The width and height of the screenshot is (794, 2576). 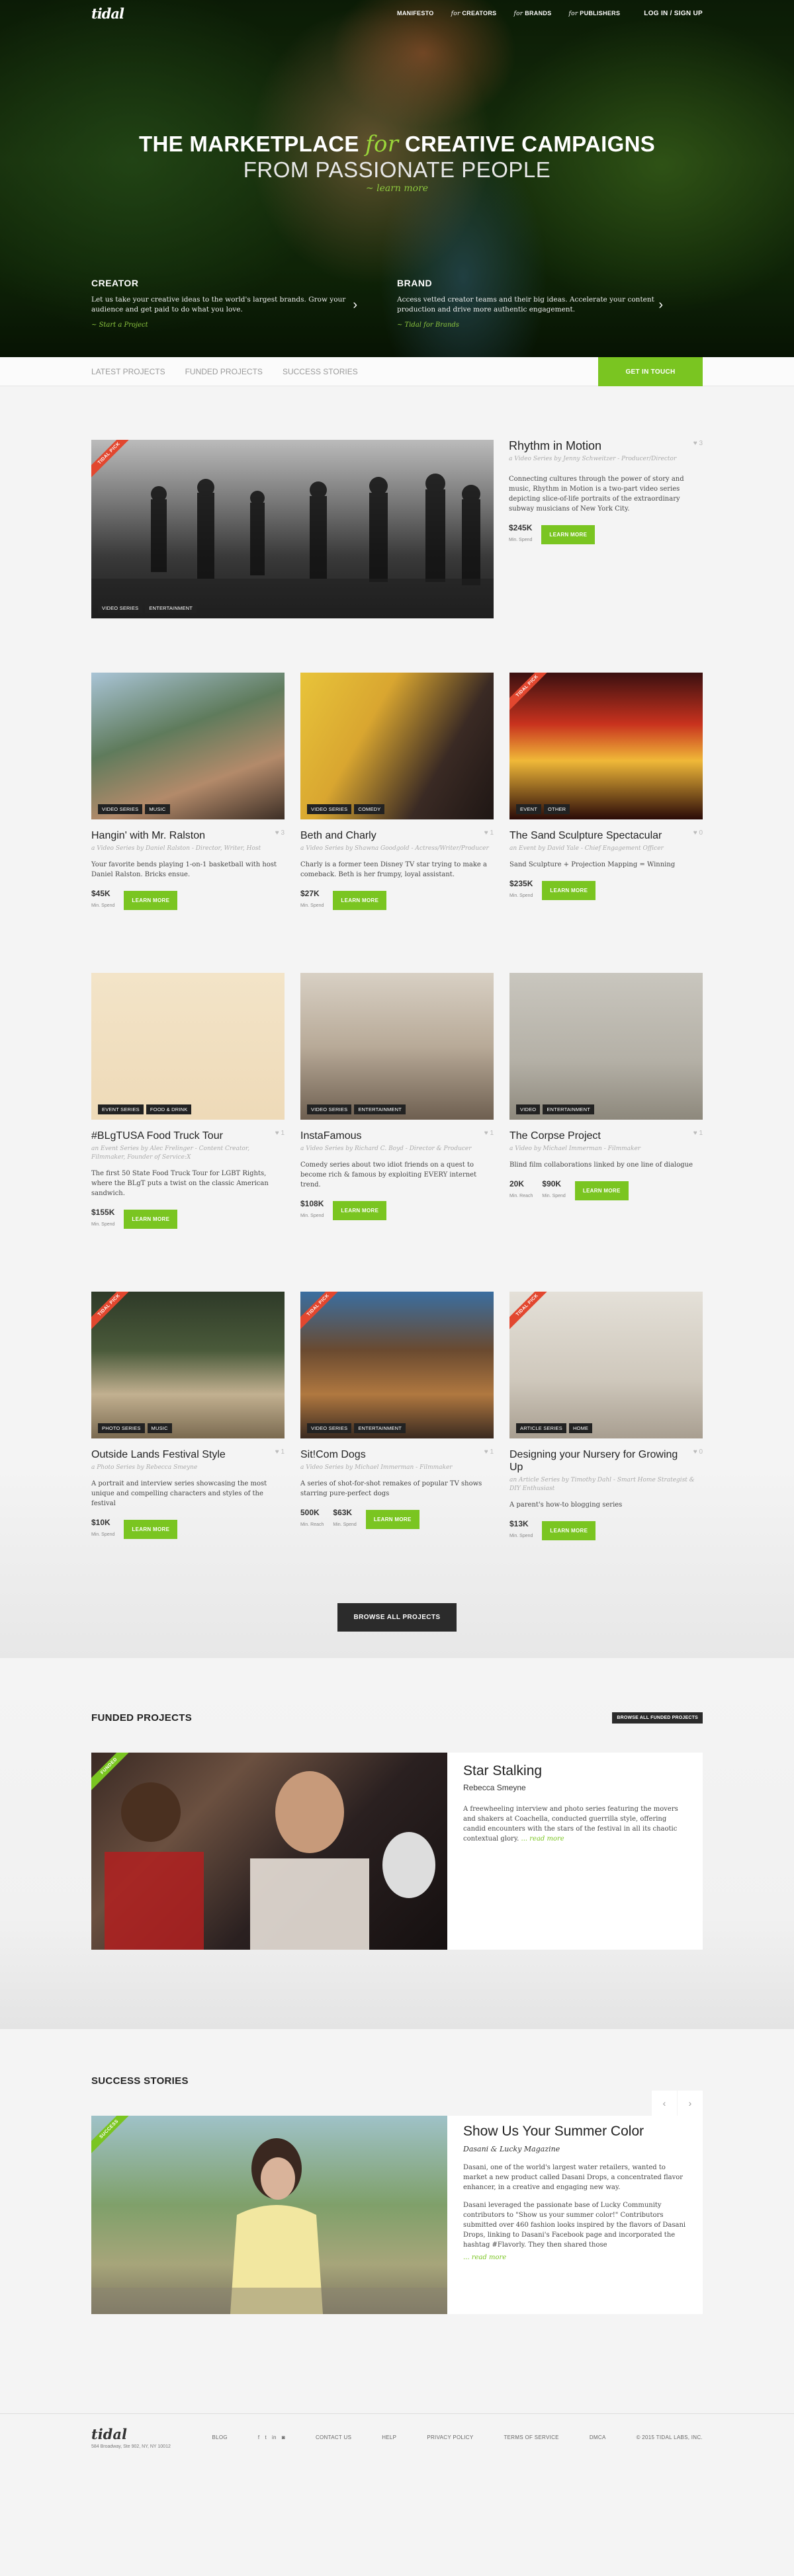 What do you see at coordinates (474, 13) in the screenshot?
I see `nav-for-creators: for CREATORS` at bounding box center [474, 13].